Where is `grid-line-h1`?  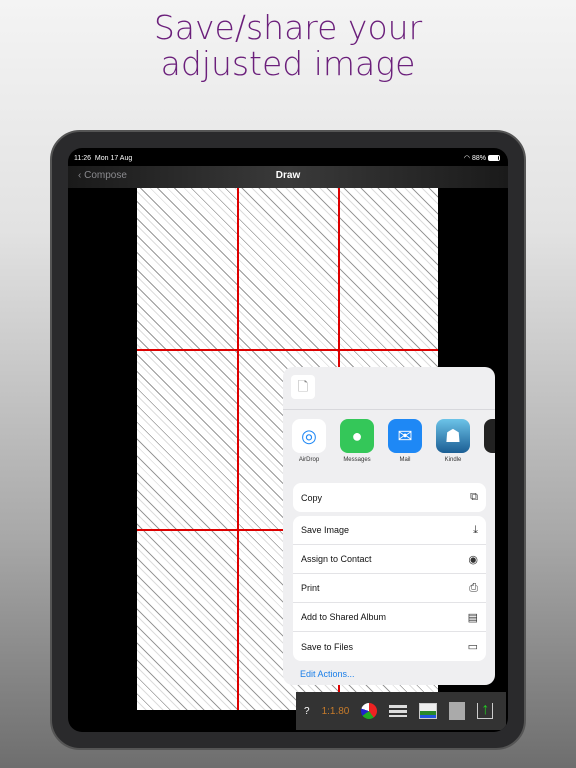 grid-line-h1 is located at coordinates (287, 350).